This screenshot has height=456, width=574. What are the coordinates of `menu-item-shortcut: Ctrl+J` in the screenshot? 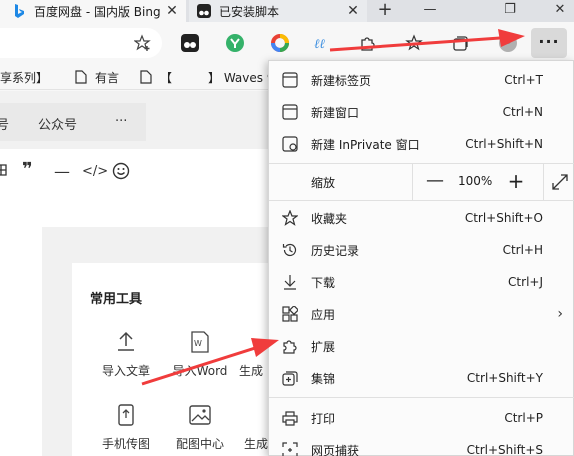 It's located at (525, 282).